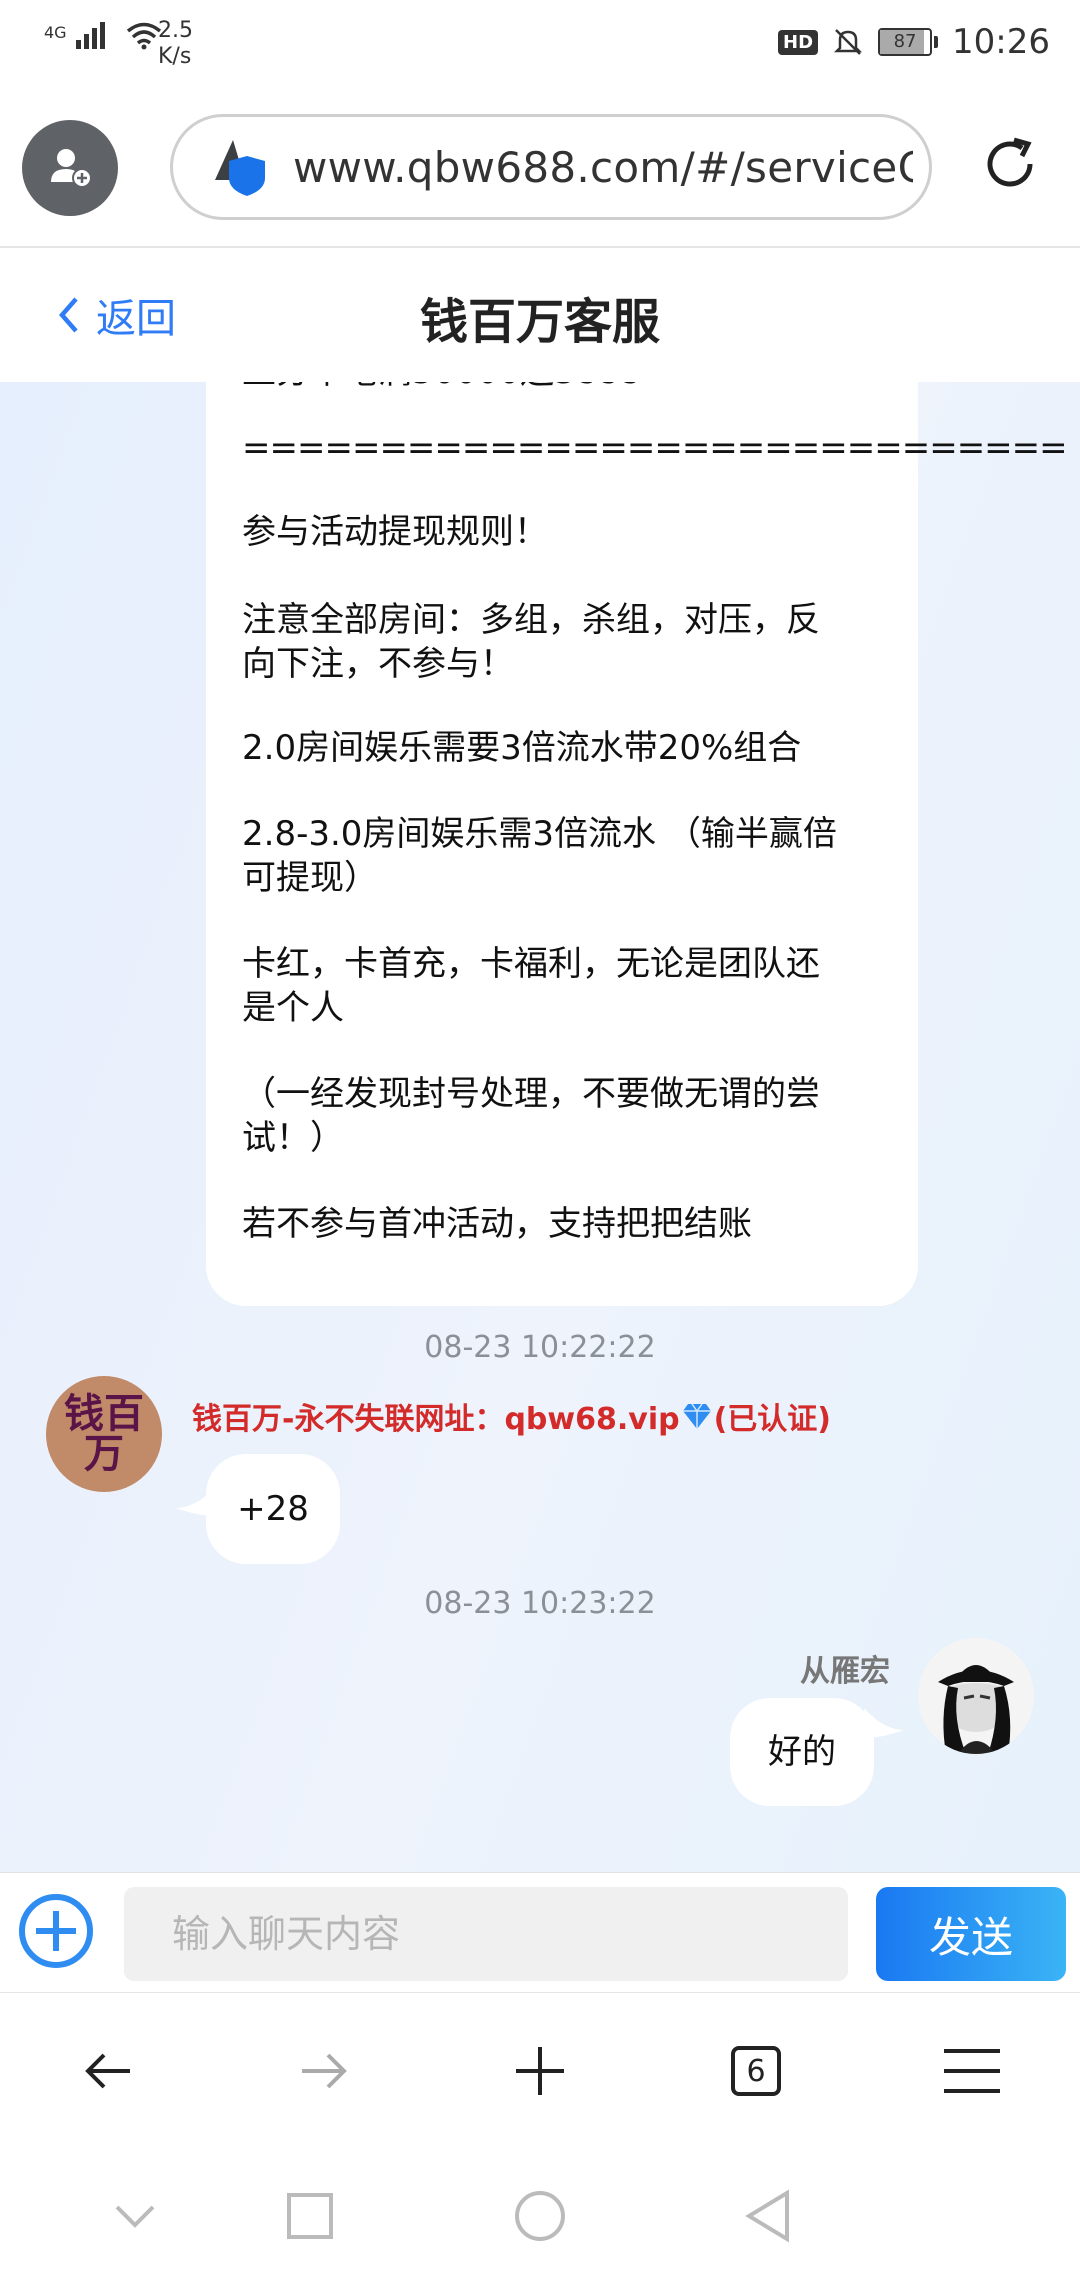  I want to click on security-shield-icon, so click(240, 168).